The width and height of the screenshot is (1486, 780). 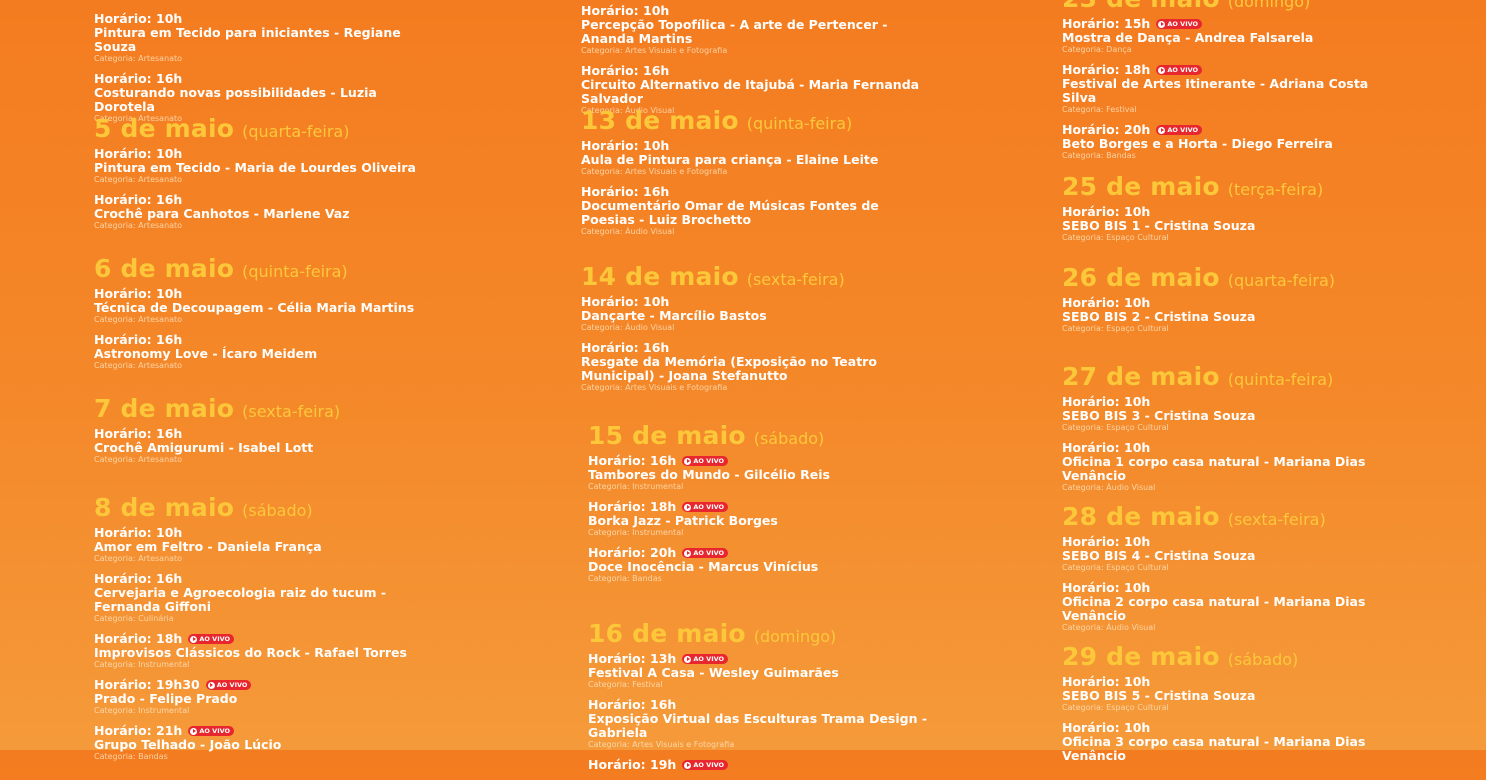 What do you see at coordinates (1141, 656) in the screenshot?
I see `day-date: 29 de maio` at bounding box center [1141, 656].